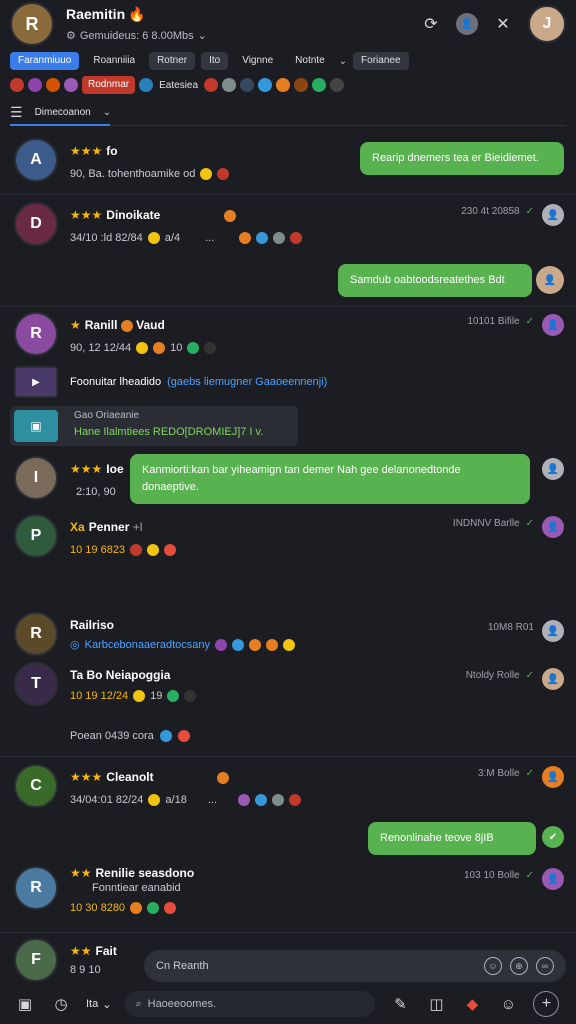 This screenshot has width=576, height=1024. What do you see at coordinates (545, 966) in the screenshot?
I see `link-icon: ∞` at bounding box center [545, 966].